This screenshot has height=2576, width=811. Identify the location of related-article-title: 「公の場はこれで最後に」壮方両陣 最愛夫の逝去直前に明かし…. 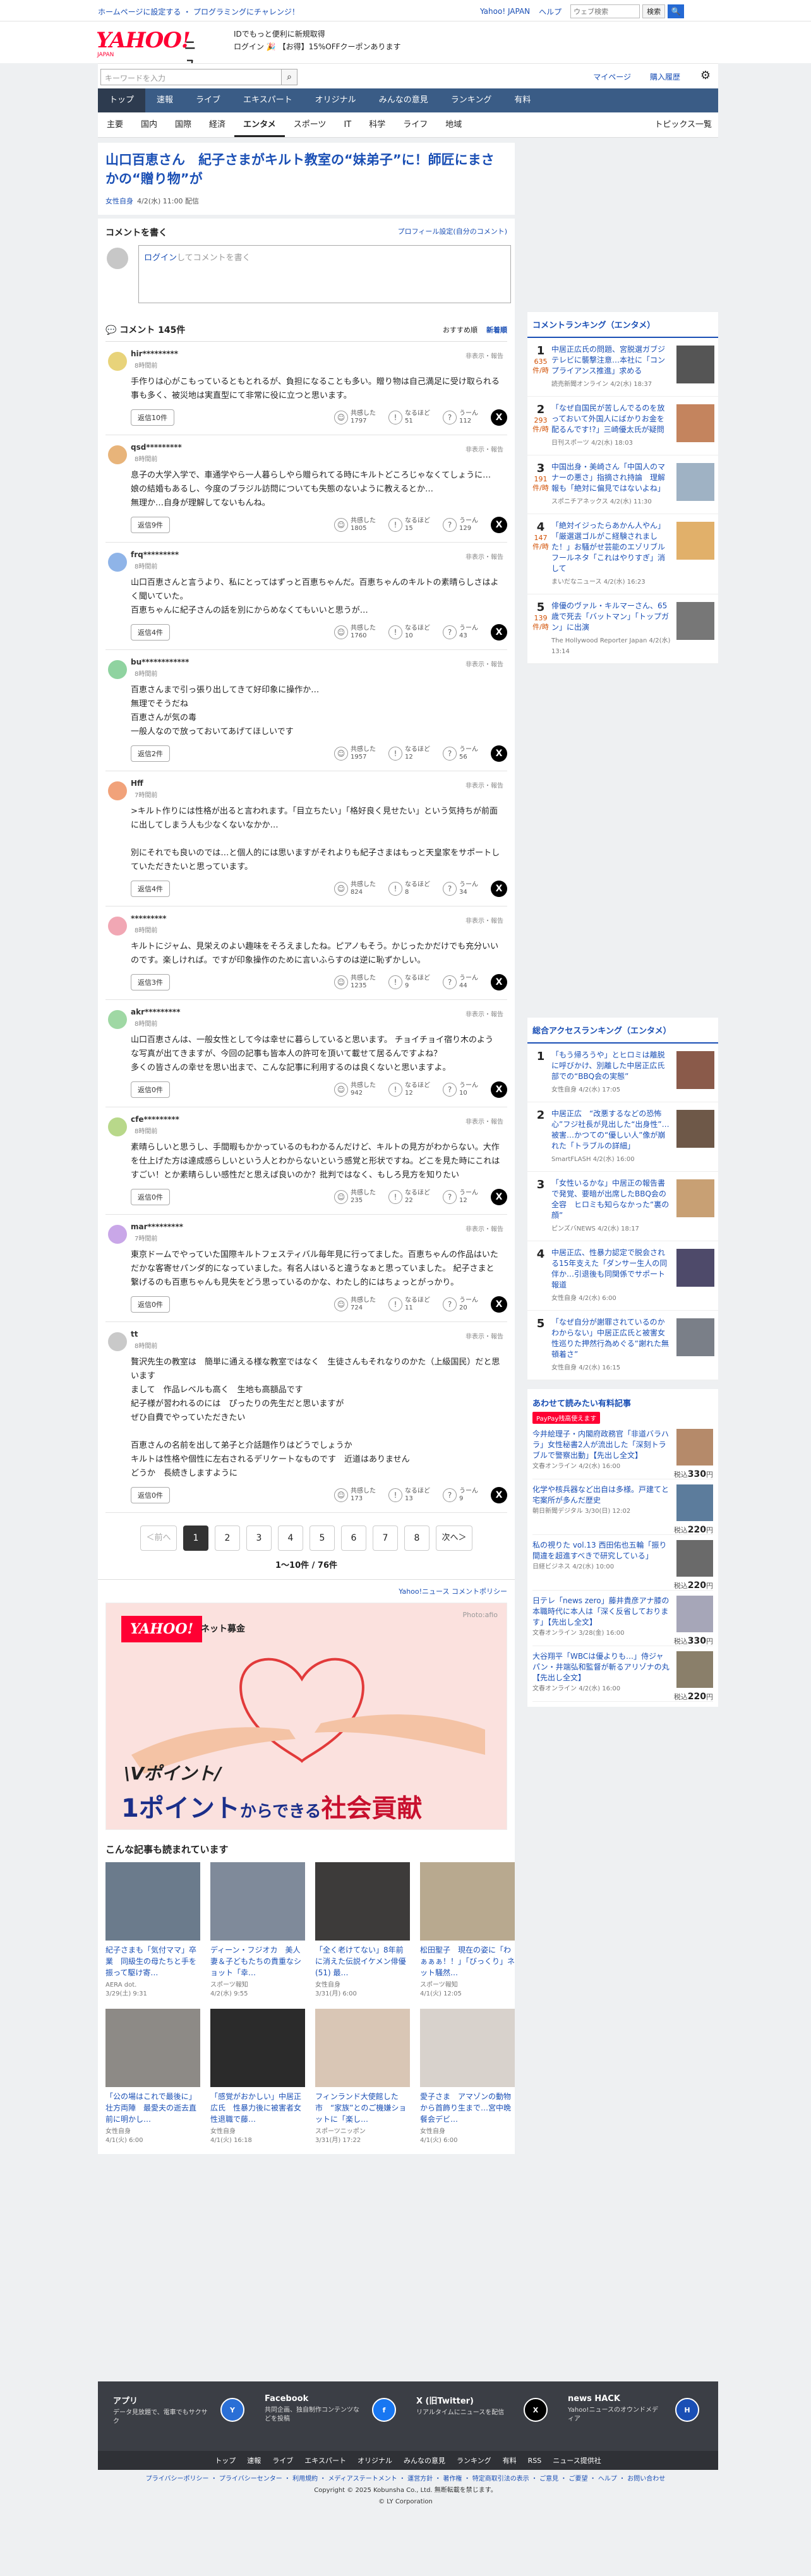
(152, 2108).